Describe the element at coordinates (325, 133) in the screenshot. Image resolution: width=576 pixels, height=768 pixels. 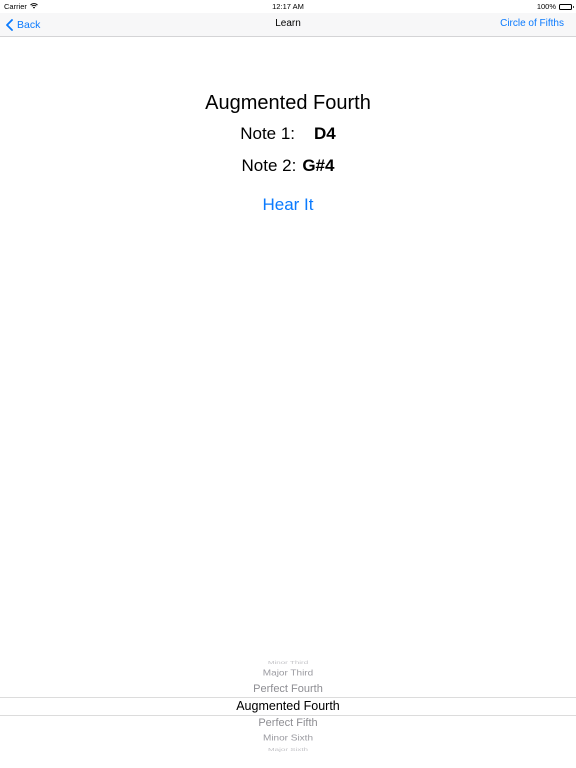
I see `note1-value: D4` at that location.